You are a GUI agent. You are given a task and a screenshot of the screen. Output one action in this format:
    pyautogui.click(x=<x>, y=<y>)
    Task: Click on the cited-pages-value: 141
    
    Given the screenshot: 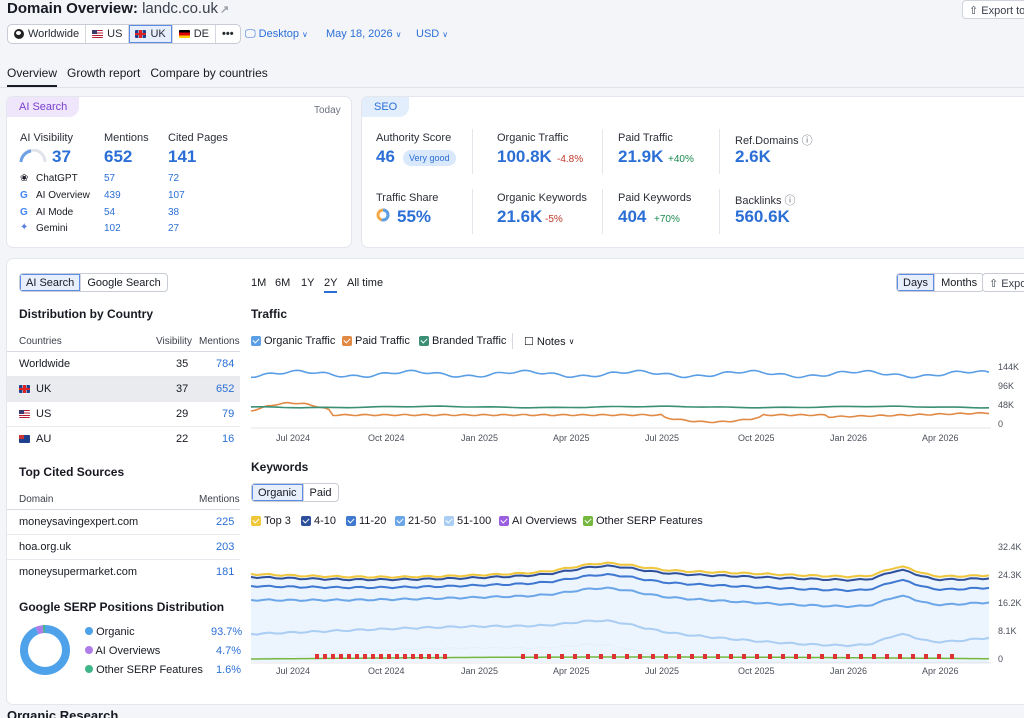 What is the action you would take?
    pyautogui.click(x=182, y=157)
    